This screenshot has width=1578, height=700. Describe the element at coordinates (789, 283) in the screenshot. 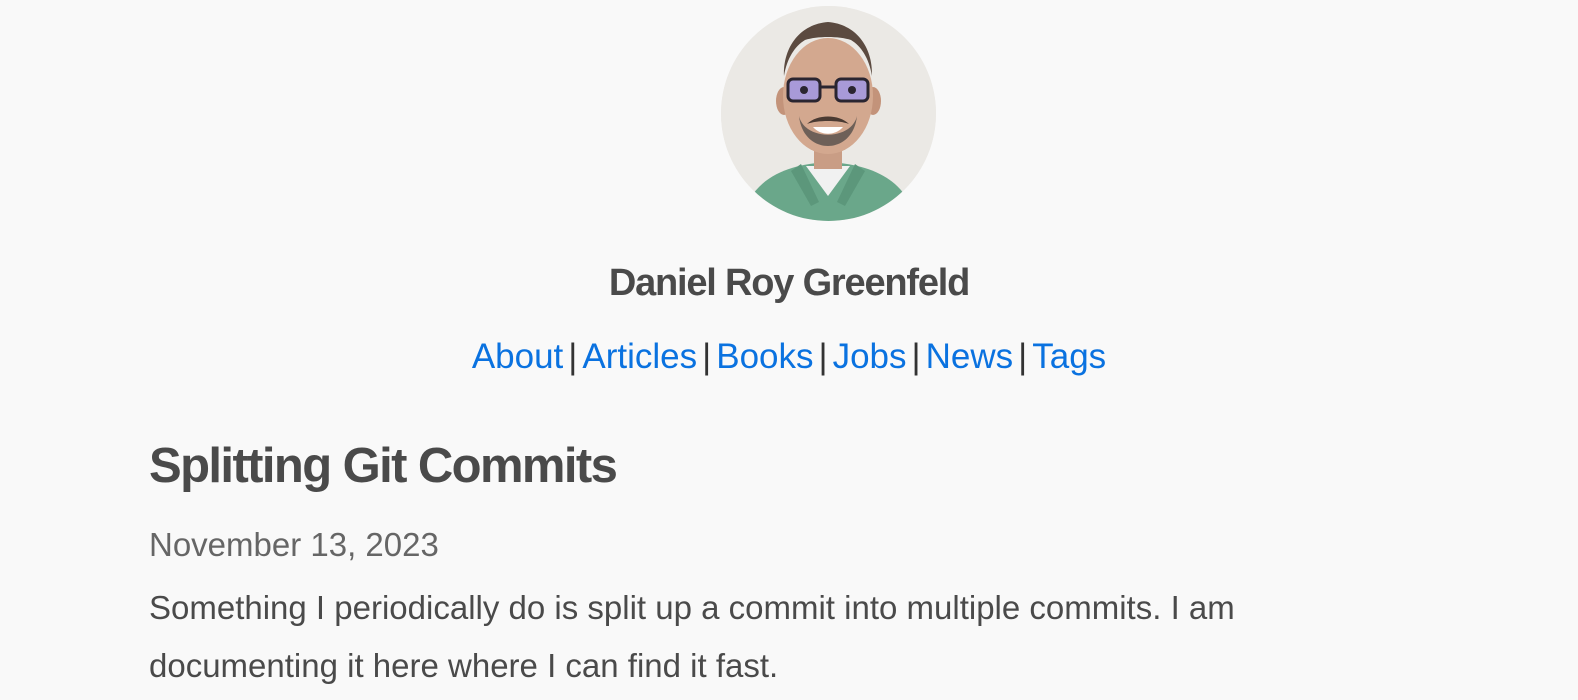

I see `site-name: Daniel Roy Greenfeld` at that location.